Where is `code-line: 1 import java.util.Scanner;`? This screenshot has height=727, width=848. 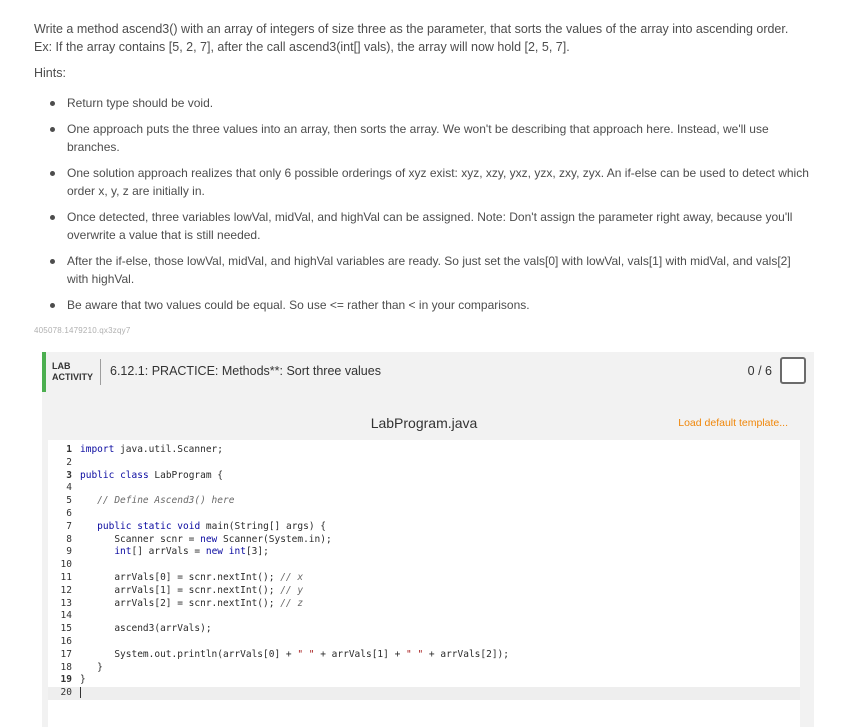 code-line: 1 import java.util.Scanner; is located at coordinates (424, 450).